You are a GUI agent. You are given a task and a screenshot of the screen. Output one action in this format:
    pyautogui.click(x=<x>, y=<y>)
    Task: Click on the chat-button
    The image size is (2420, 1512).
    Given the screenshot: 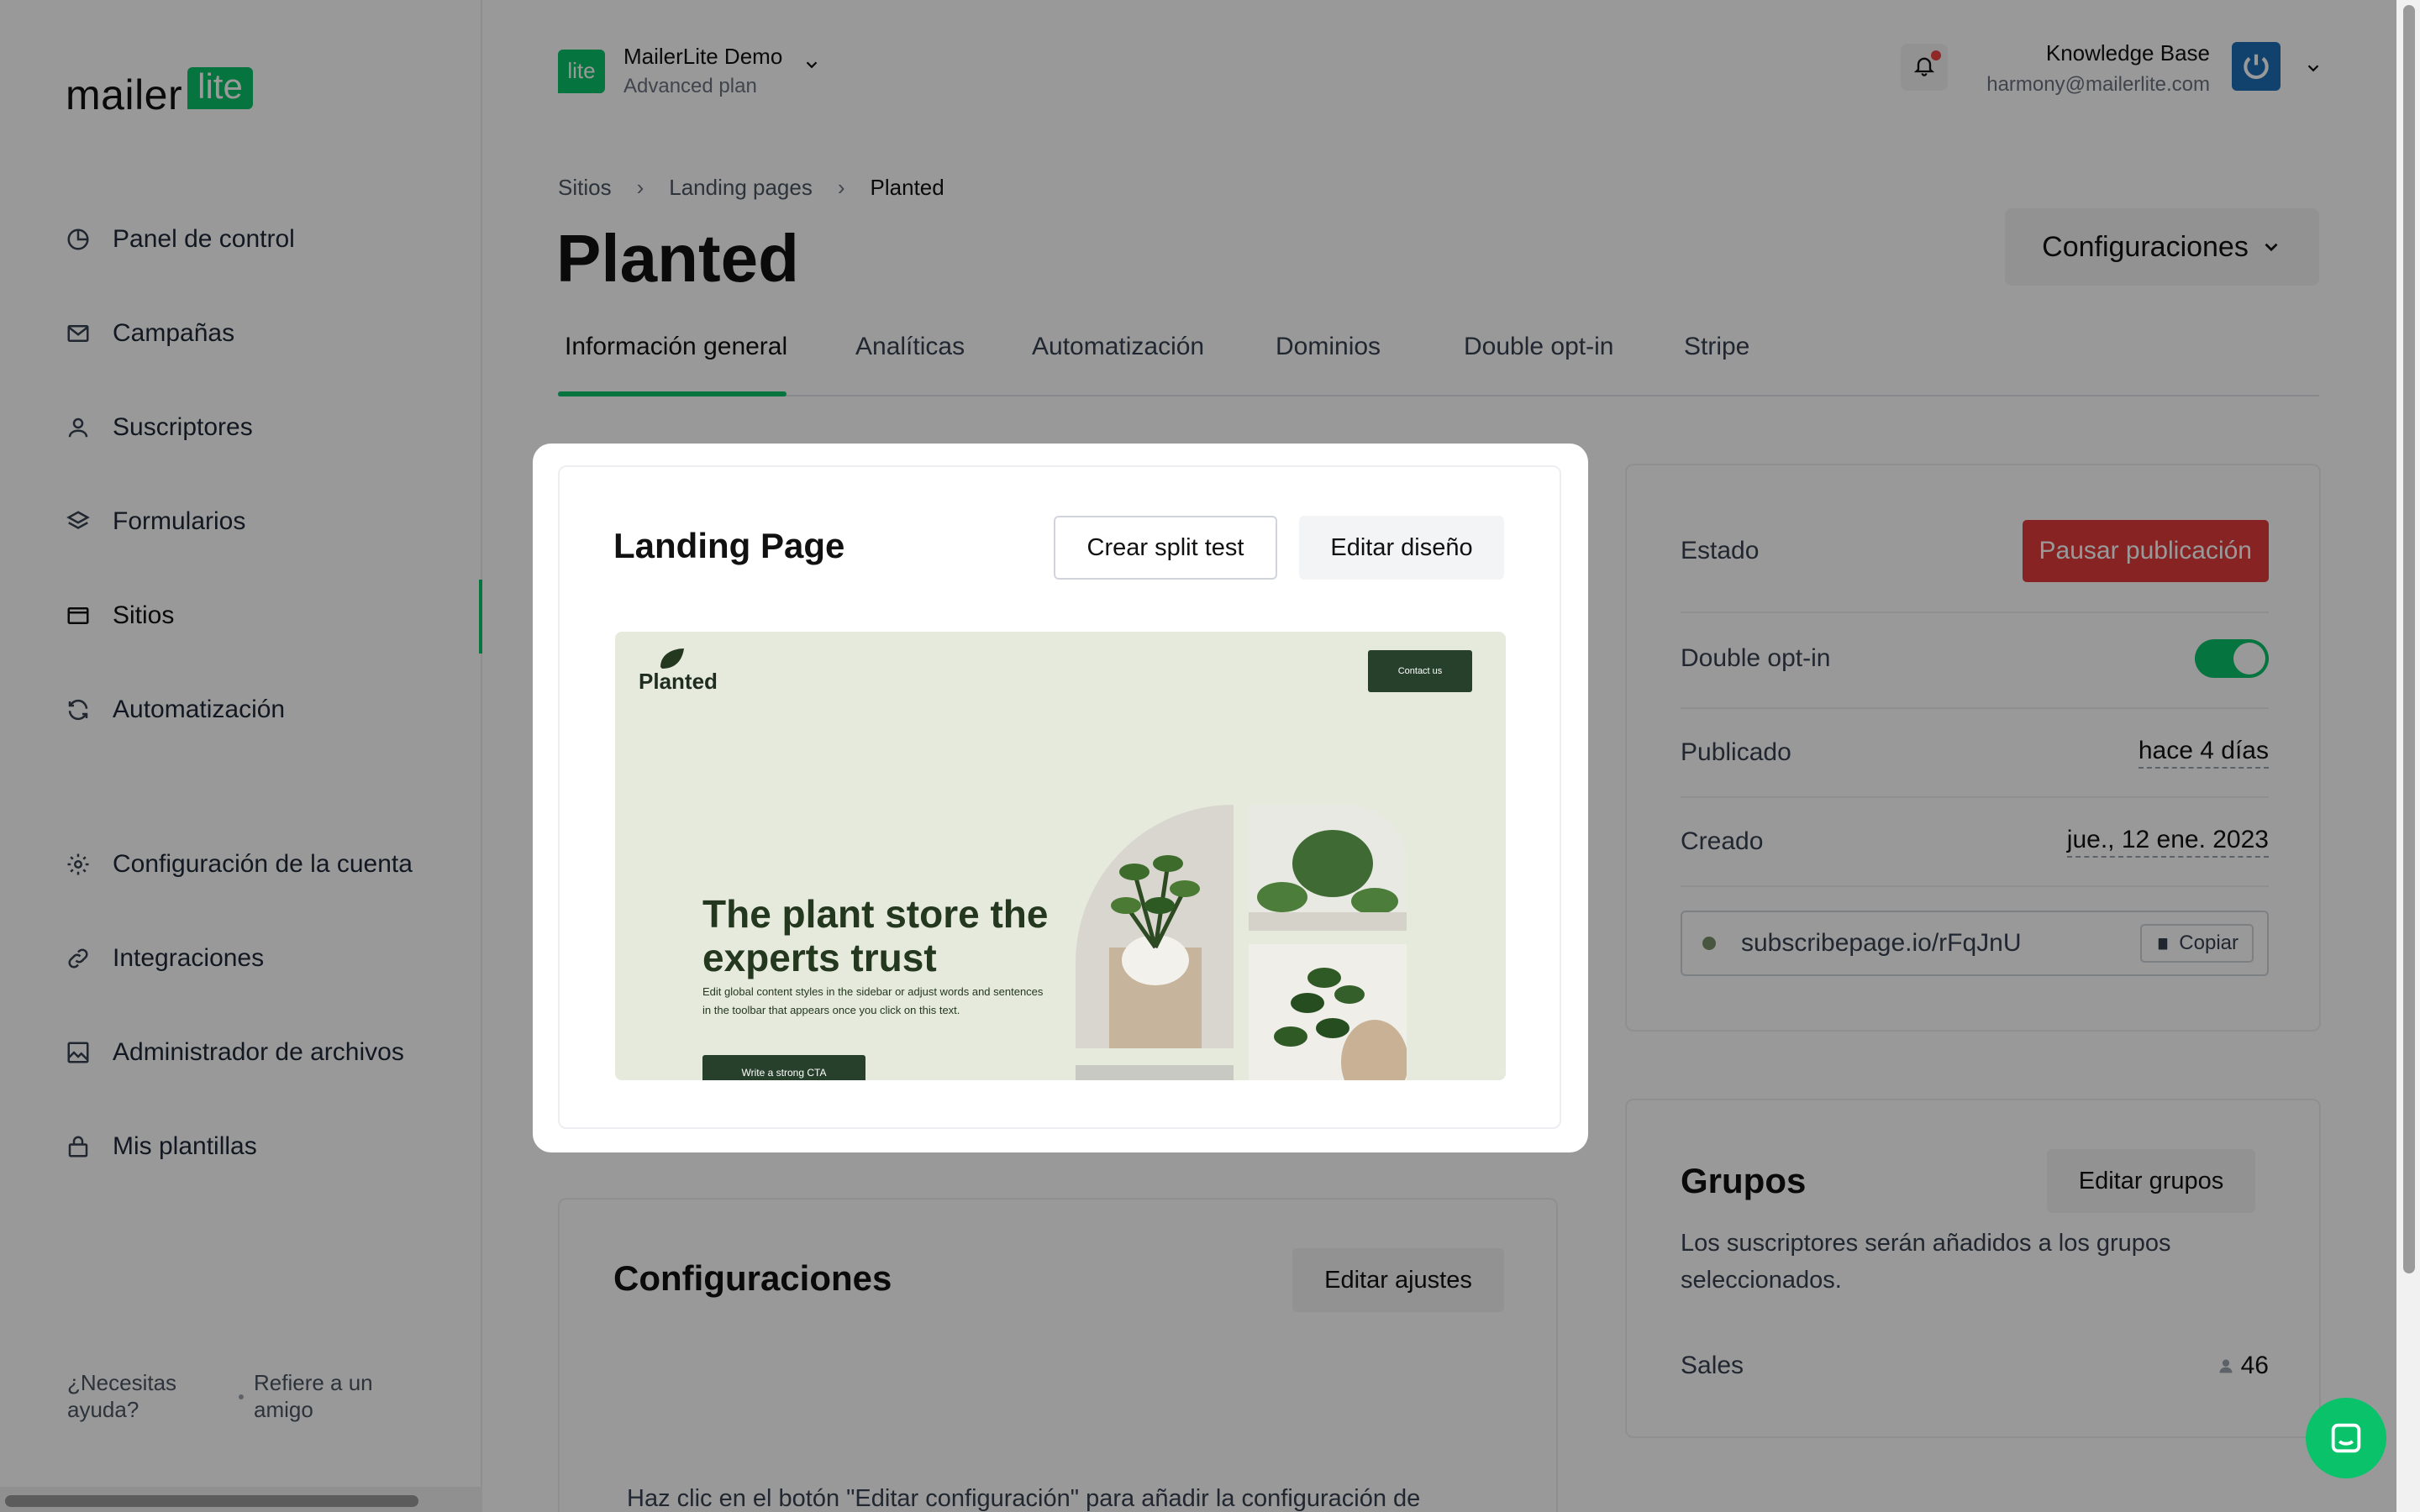 What is the action you would take?
    pyautogui.click(x=2346, y=1438)
    